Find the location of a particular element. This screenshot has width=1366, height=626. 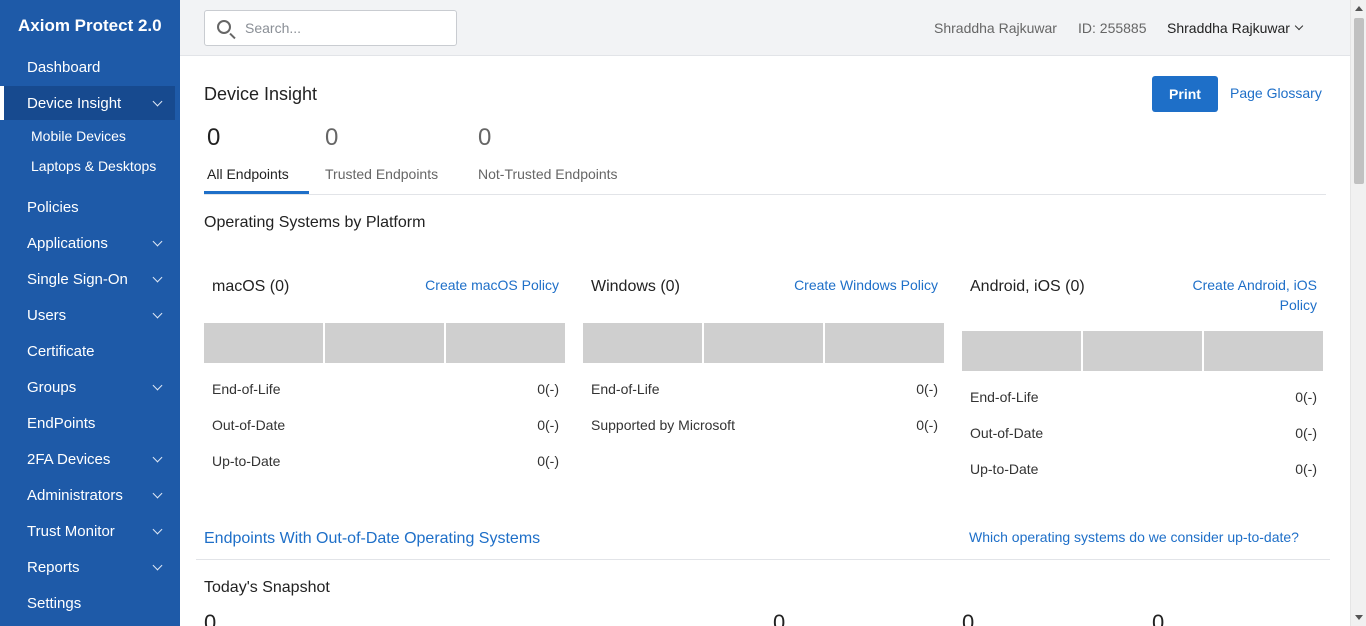

section-divider is located at coordinates (763, 559).